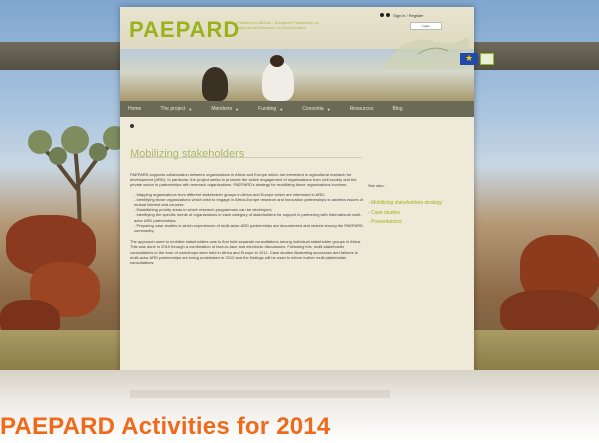 This screenshot has height=443, width=599. What do you see at coordinates (222, 109) in the screenshot?
I see `nav-label: Members` at bounding box center [222, 109].